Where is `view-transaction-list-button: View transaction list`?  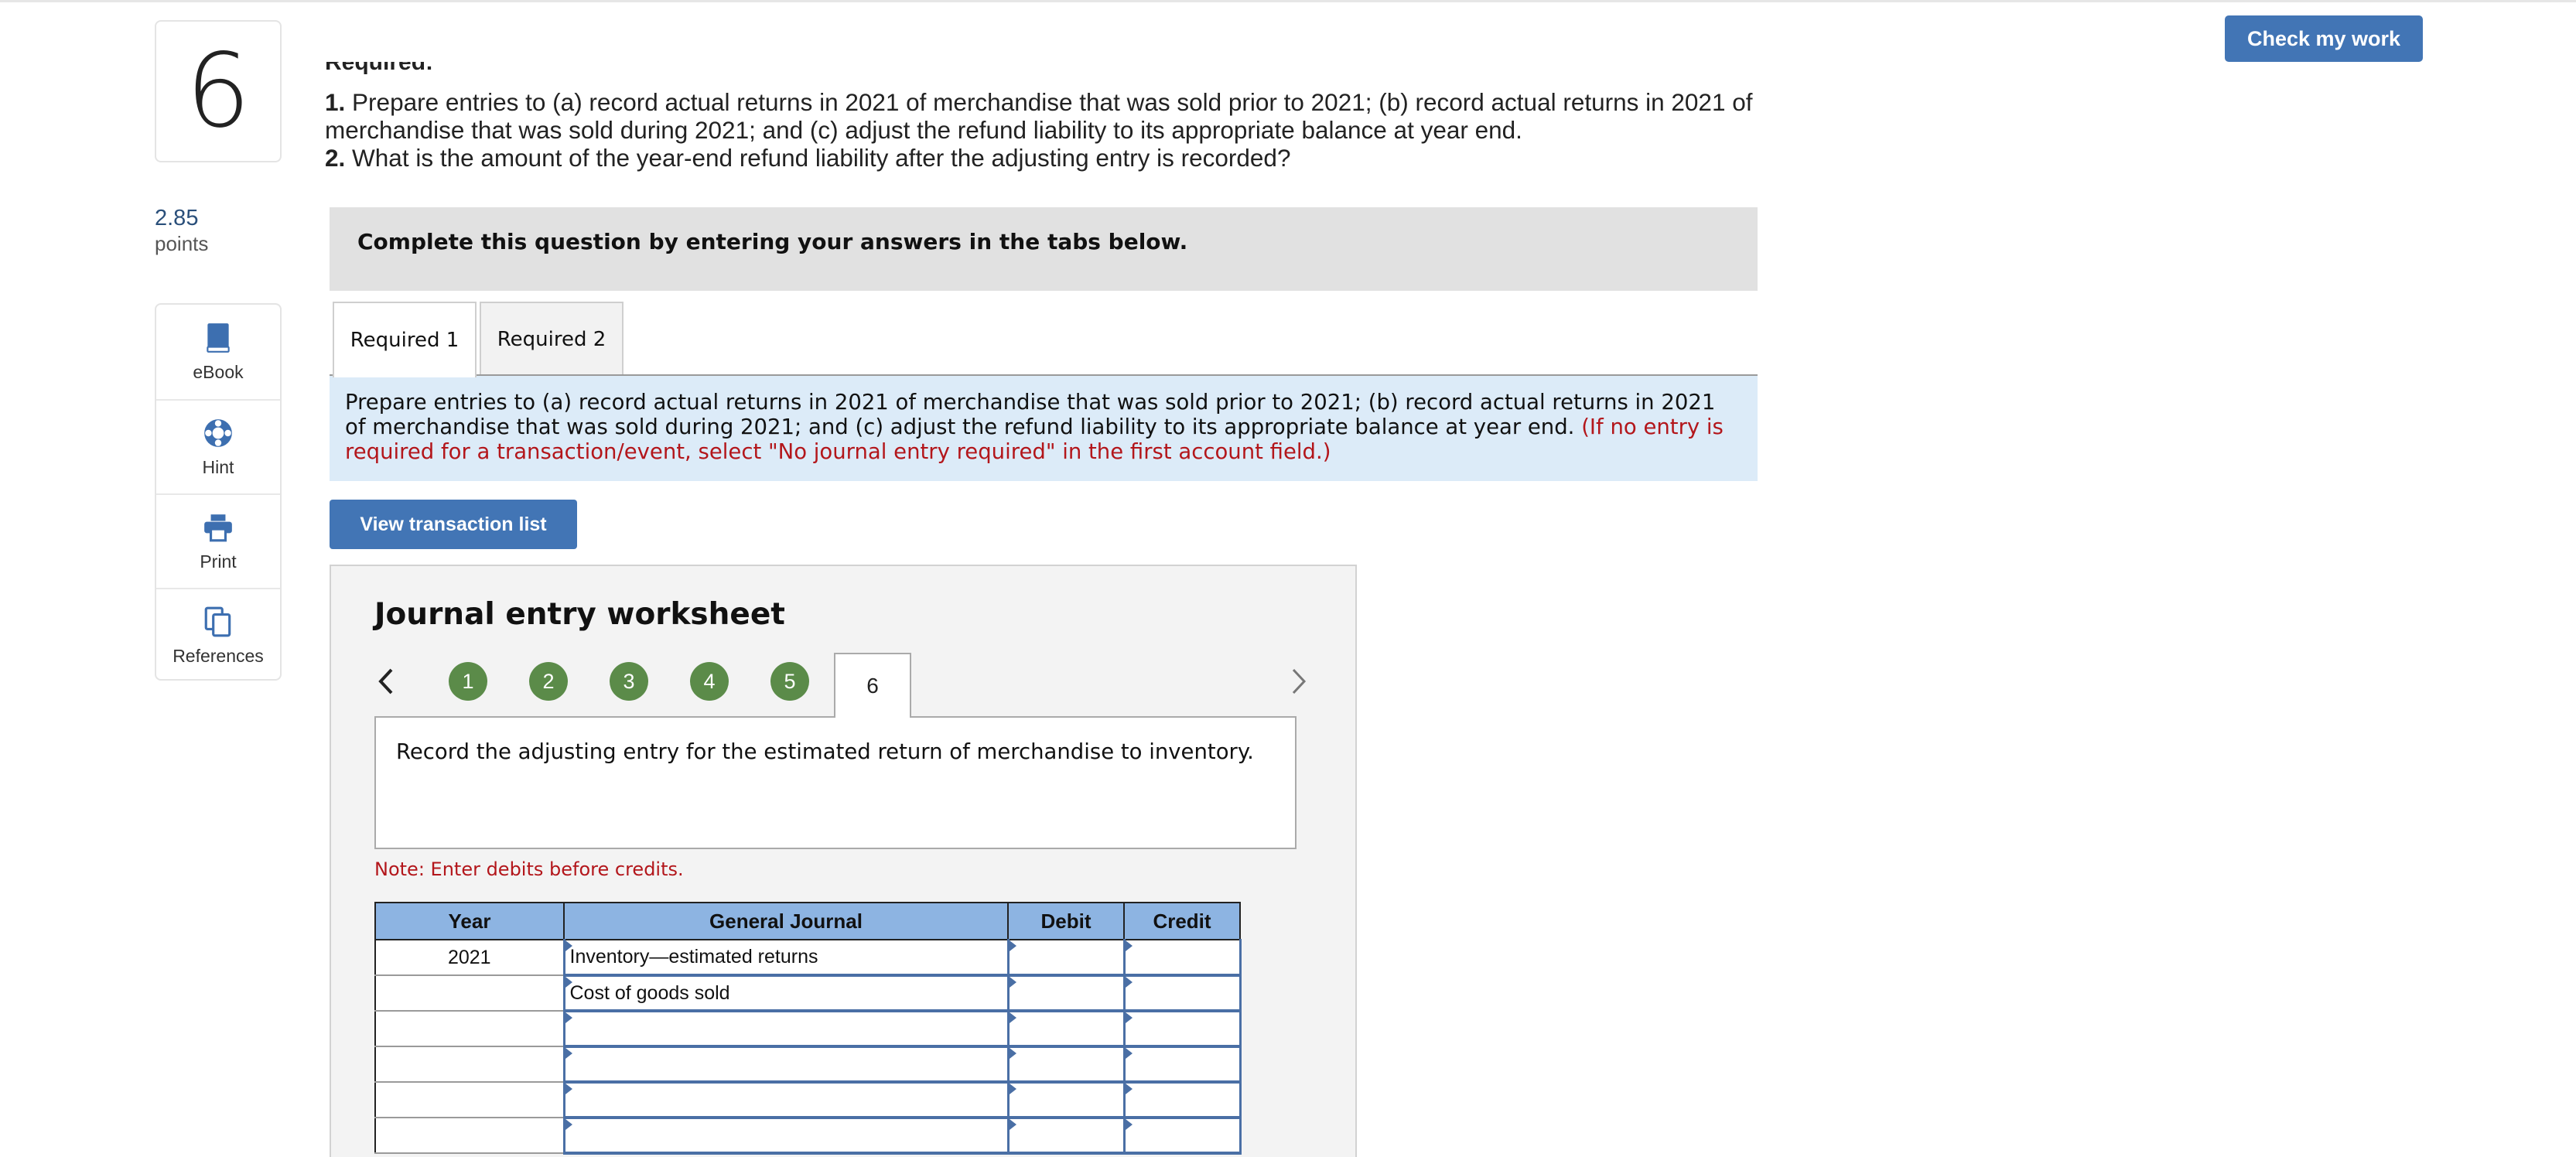 view-transaction-list-button: View transaction list is located at coordinates (453, 524).